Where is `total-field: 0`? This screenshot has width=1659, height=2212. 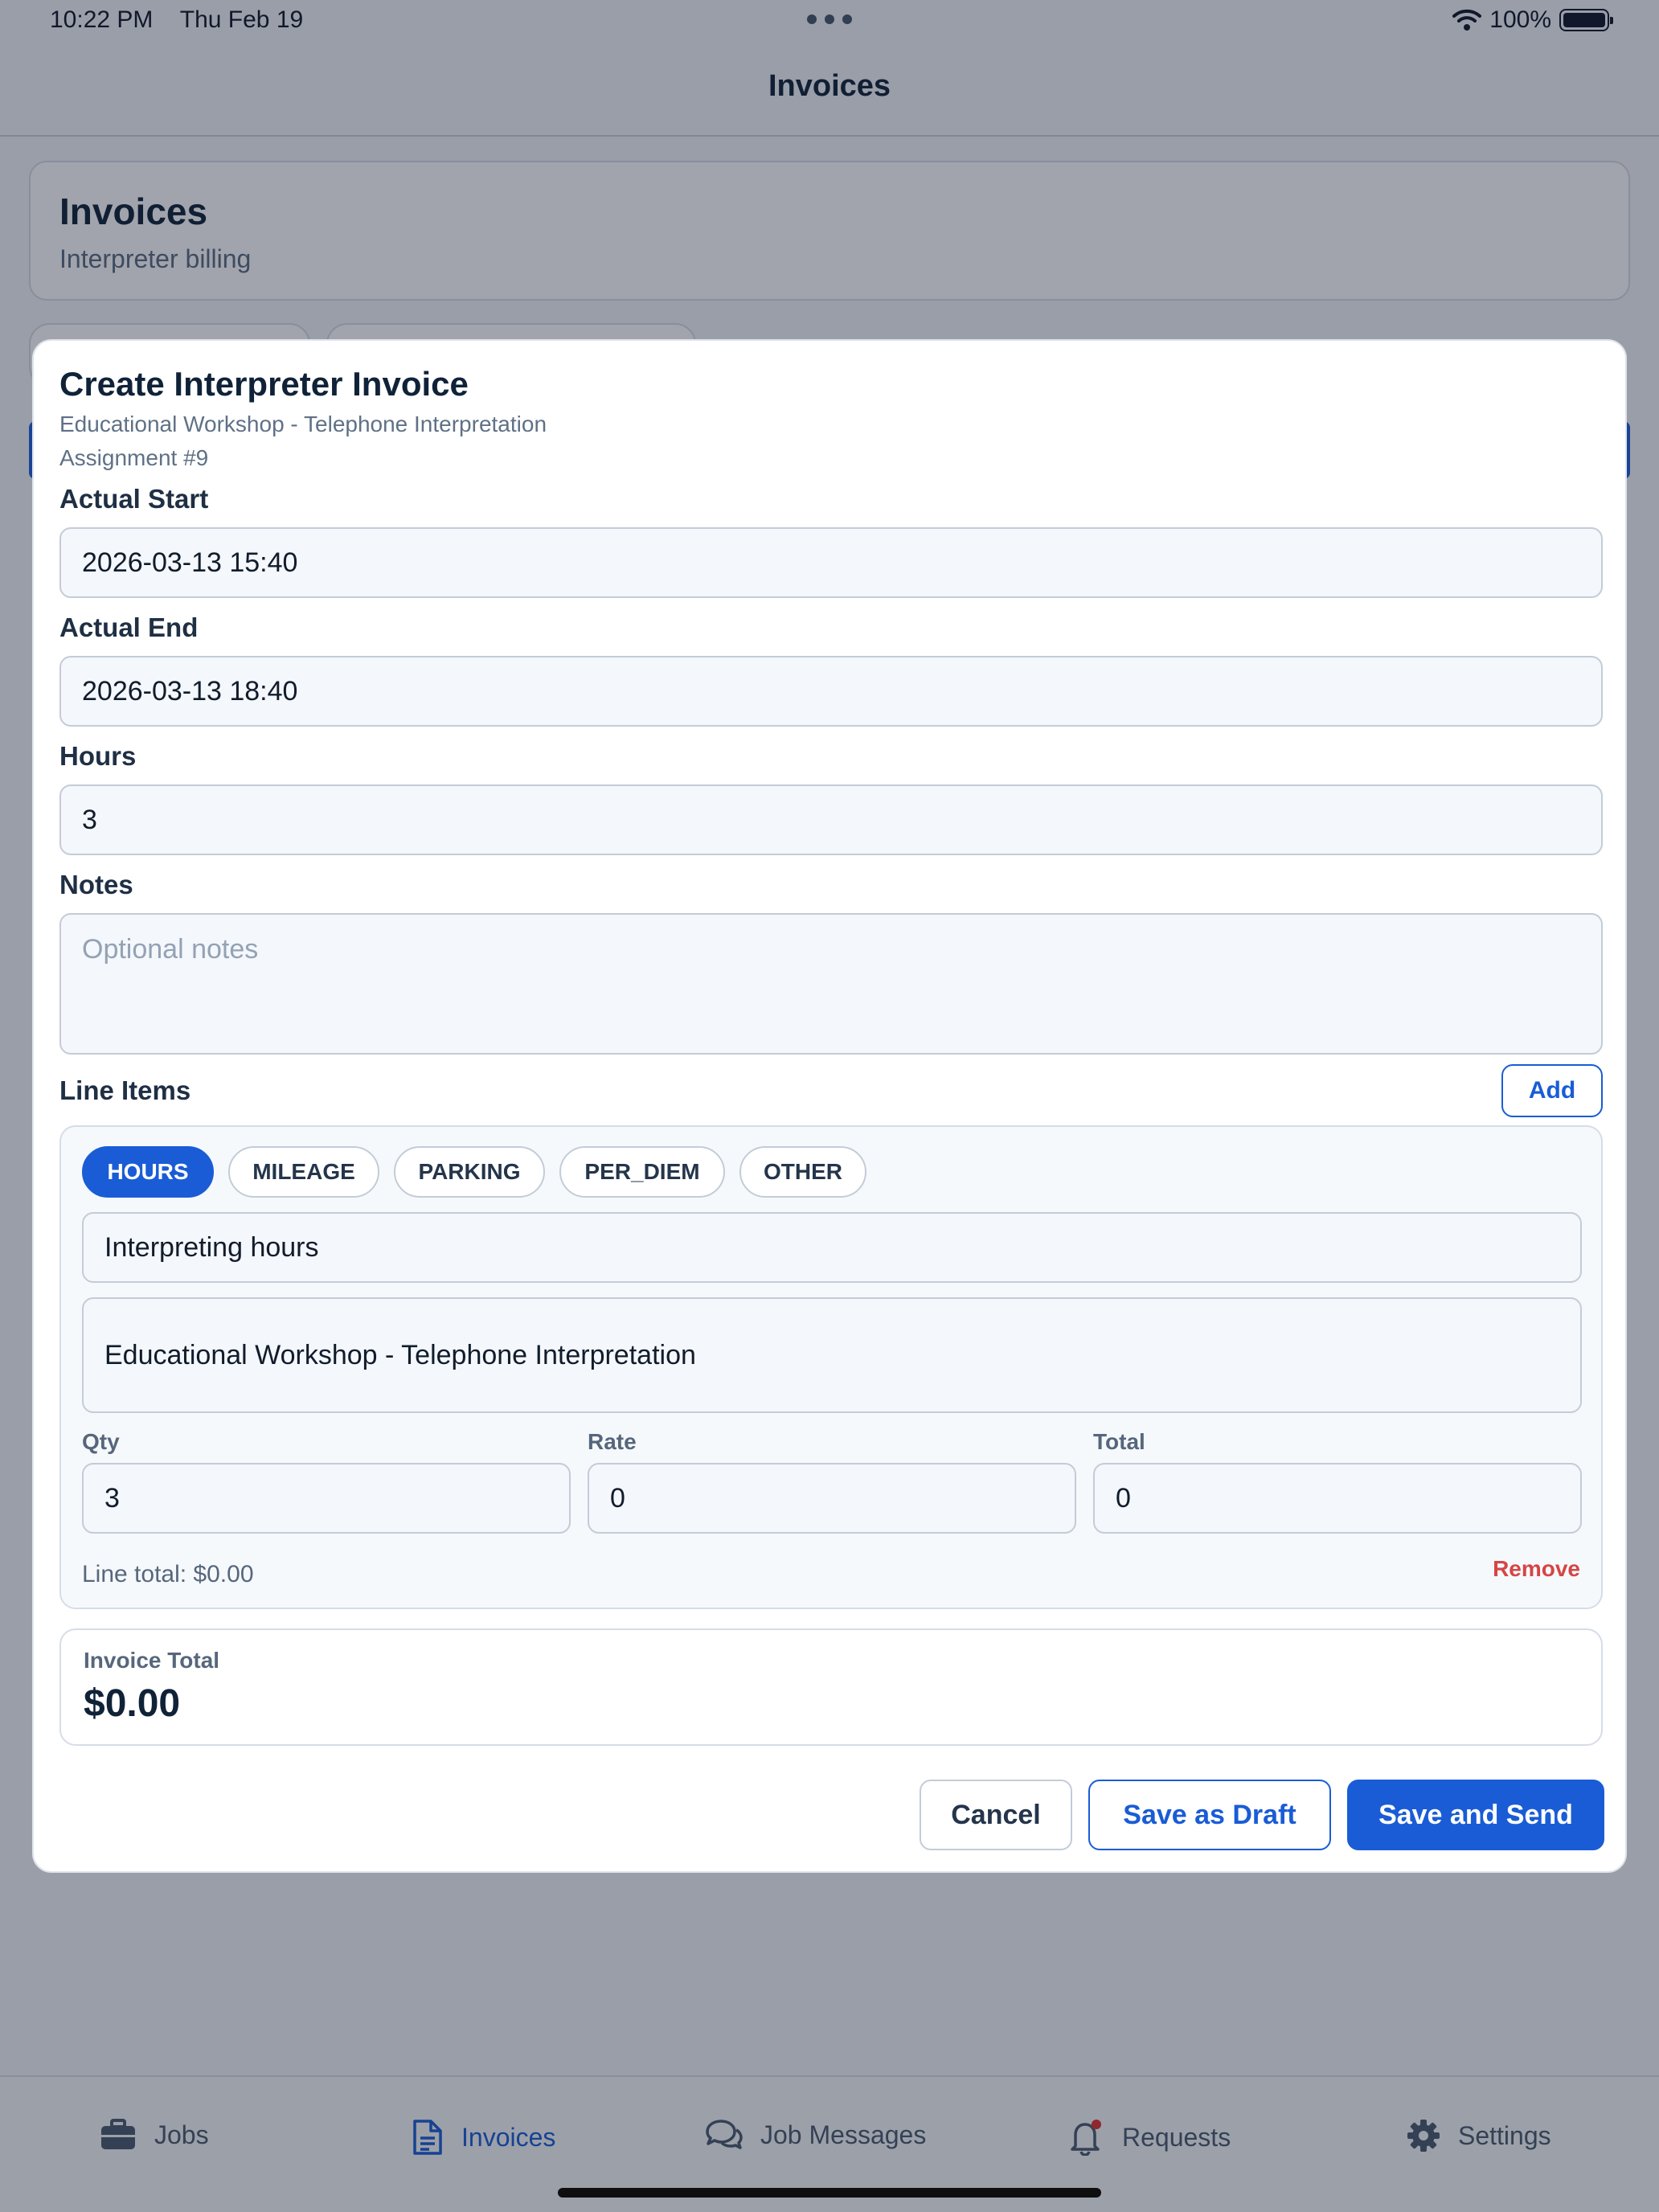
total-field: 0 is located at coordinates (1337, 1498).